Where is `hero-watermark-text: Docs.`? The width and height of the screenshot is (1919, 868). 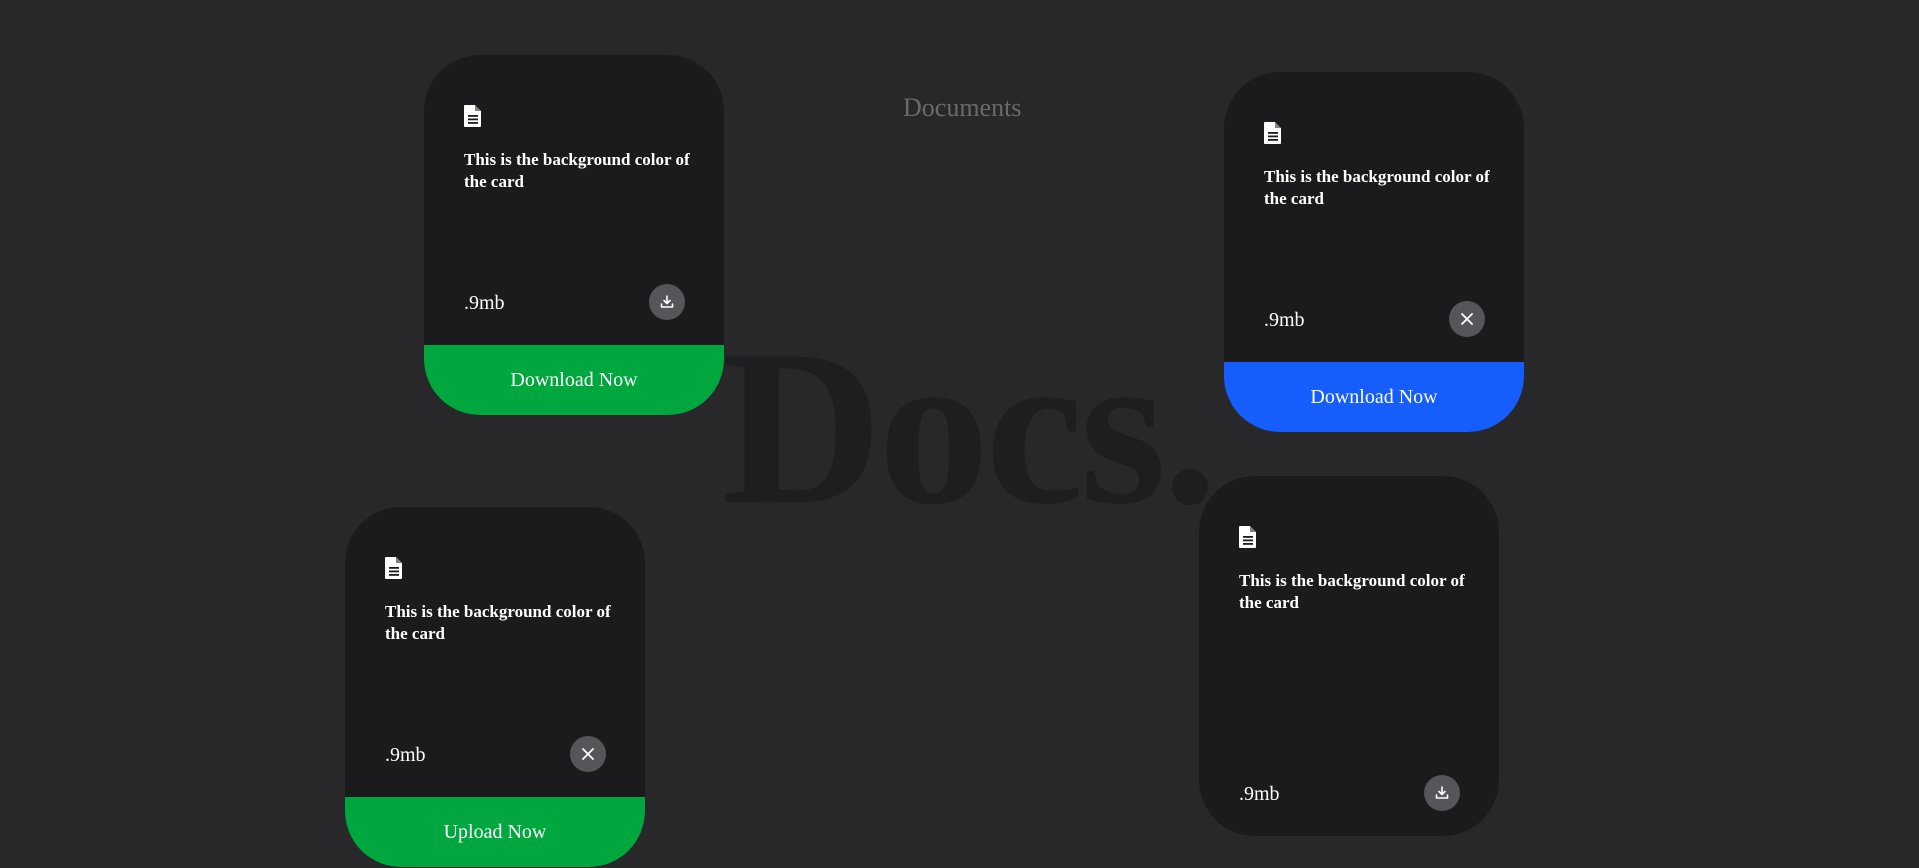 hero-watermark-text: Docs. is located at coordinates (970, 428).